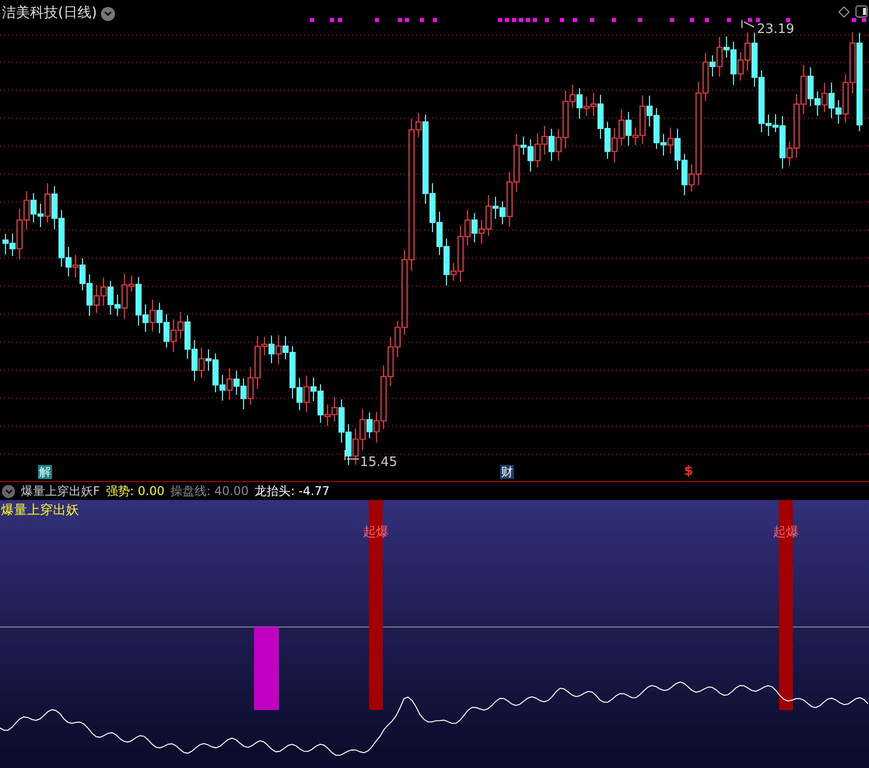 Image resolution: width=869 pixels, height=768 pixels. I want to click on diamond-icon, so click(844, 12).